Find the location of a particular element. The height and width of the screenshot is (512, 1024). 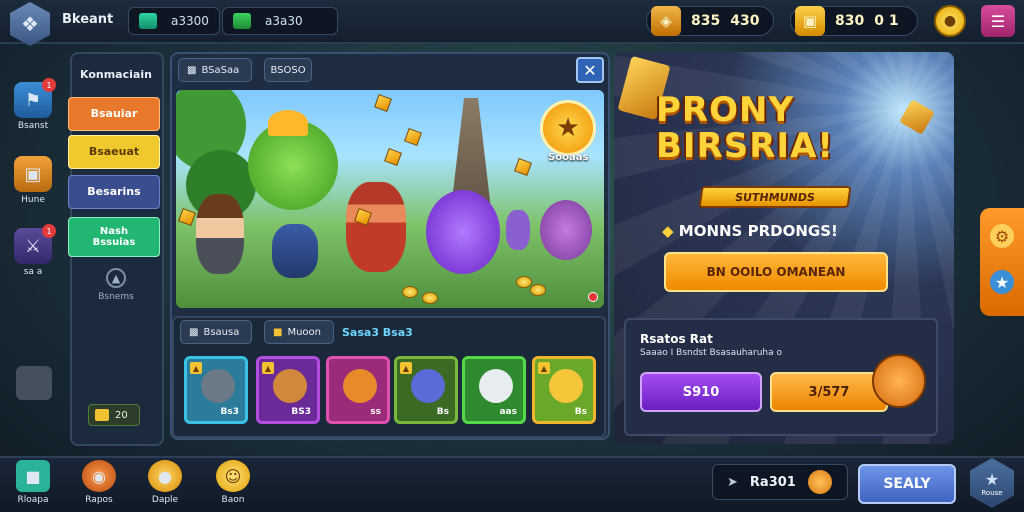

bottom-nav-3: ● Daple is located at coordinates (165, 482).